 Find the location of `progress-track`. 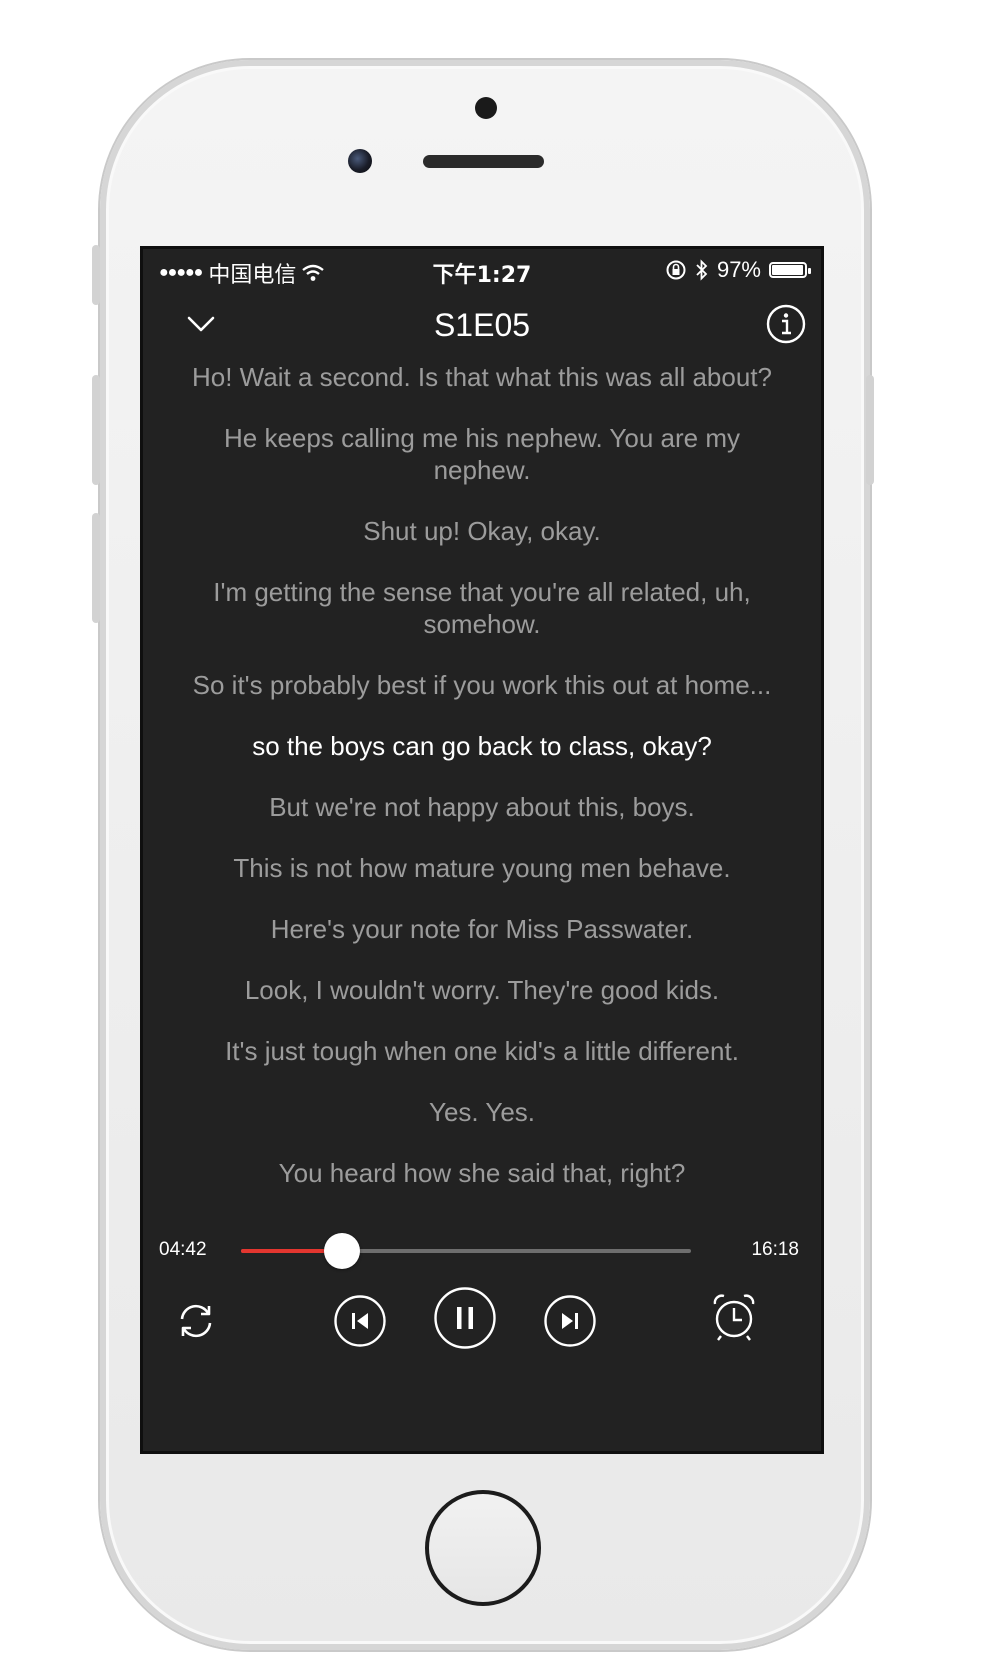

progress-track is located at coordinates (466, 1251).